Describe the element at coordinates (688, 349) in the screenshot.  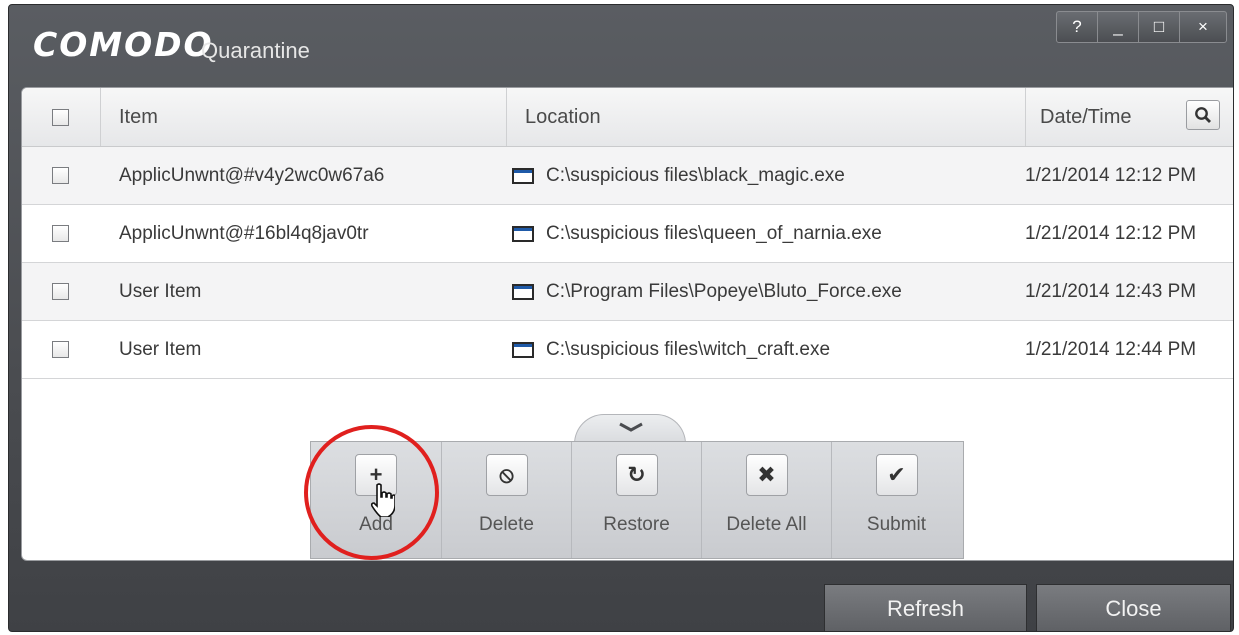
I see `location-path: C:\suspicious files\witch_craft.exe` at that location.